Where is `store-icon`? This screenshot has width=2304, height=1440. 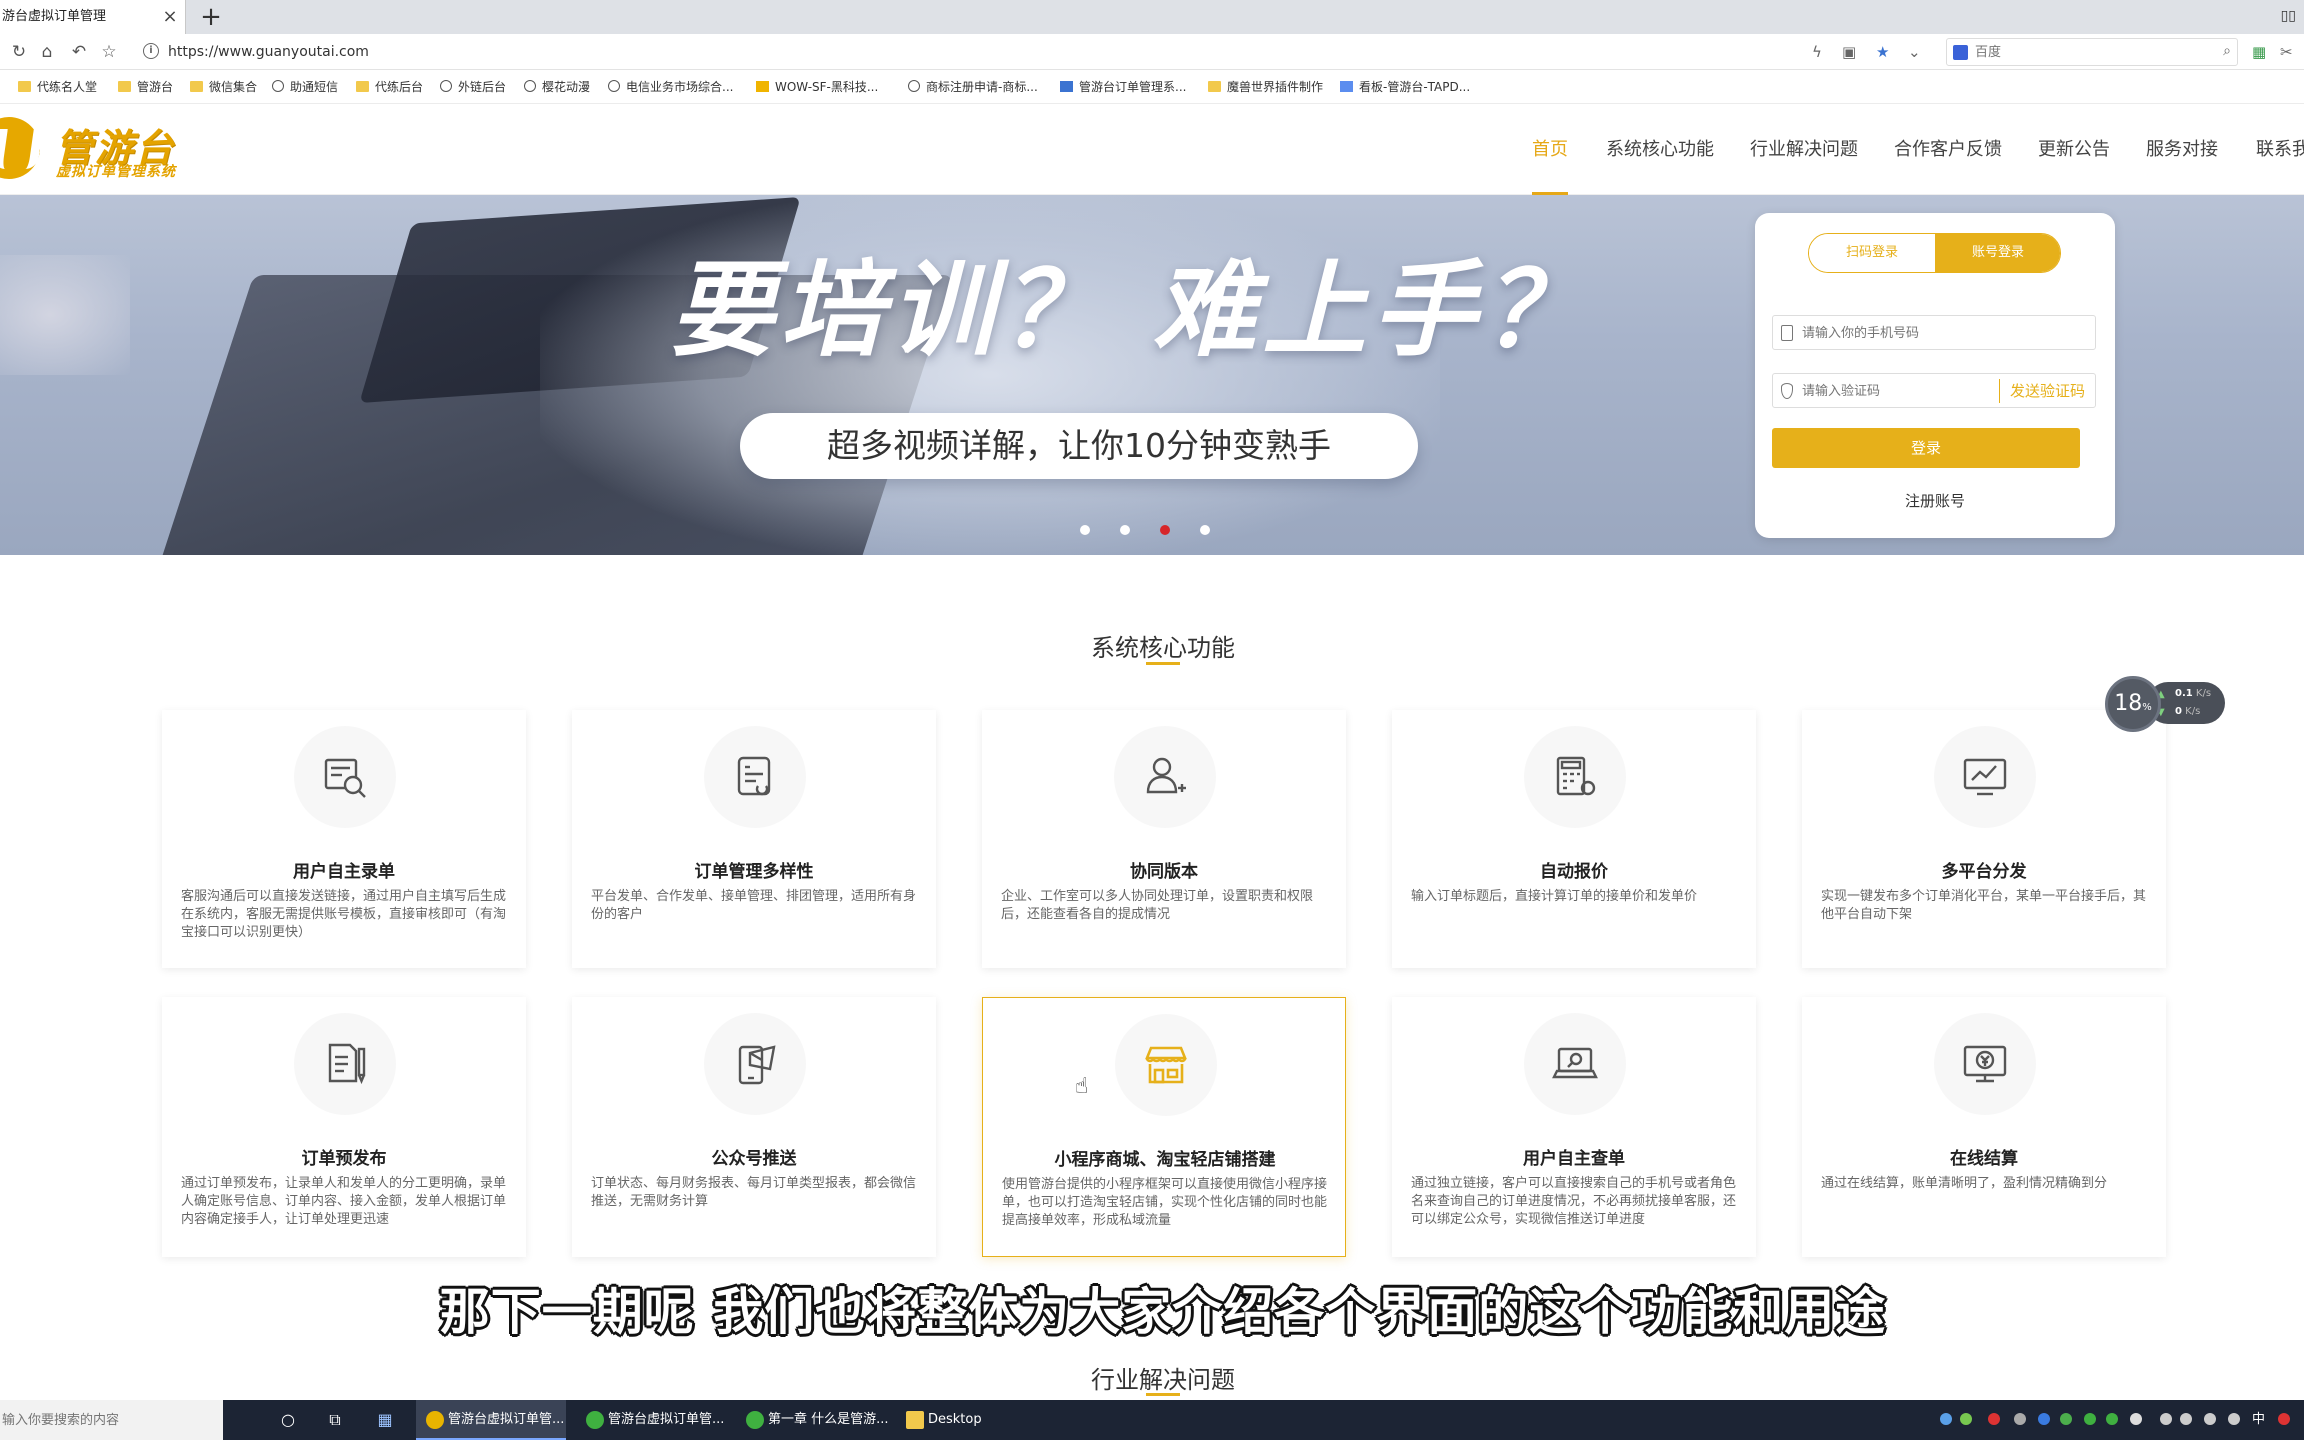 store-icon is located at coordinates (1166, 1065).